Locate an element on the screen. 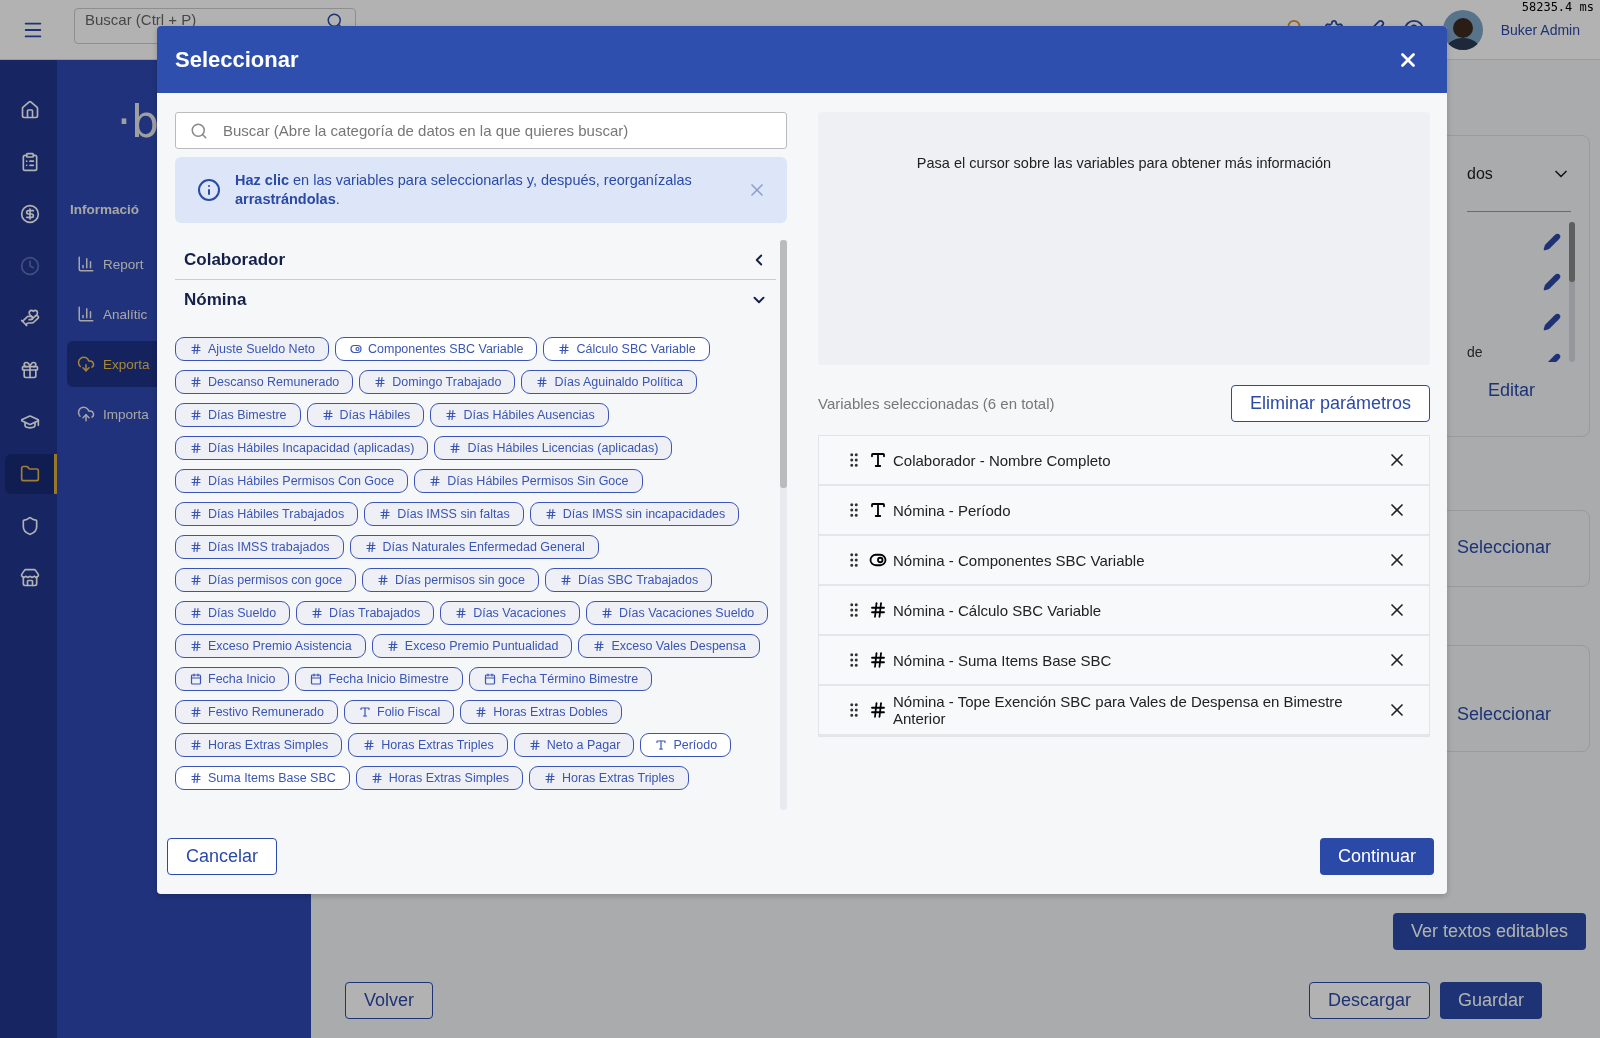 This screenshot has height=1038, width=1600. variable-label: Nómina - Período is located at coordinates (952, 510).